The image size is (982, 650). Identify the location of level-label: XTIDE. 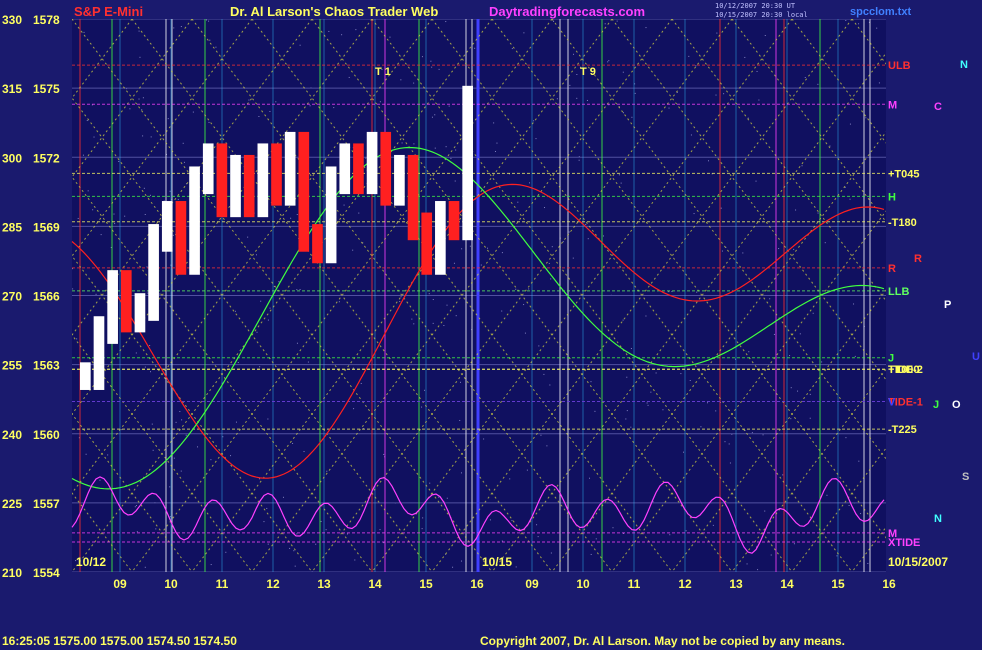
(904, 543).